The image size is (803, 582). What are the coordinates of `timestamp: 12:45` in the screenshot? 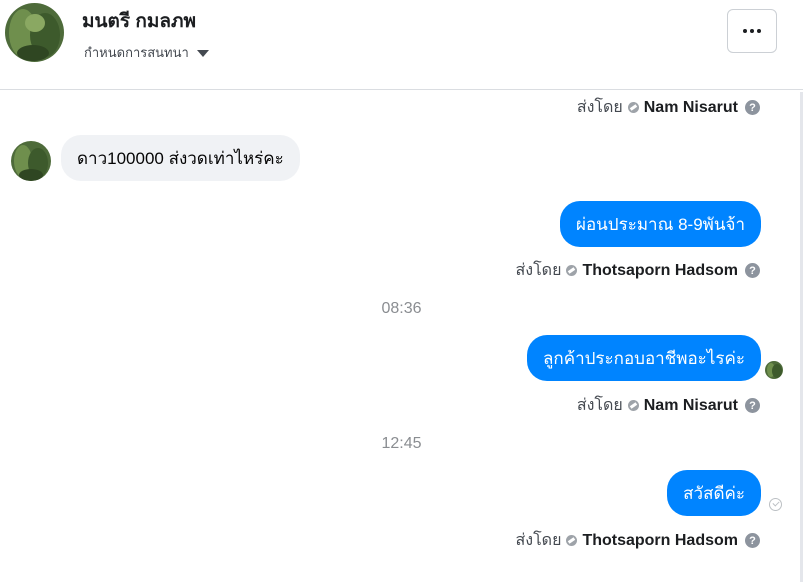 It's located at (401, 443).